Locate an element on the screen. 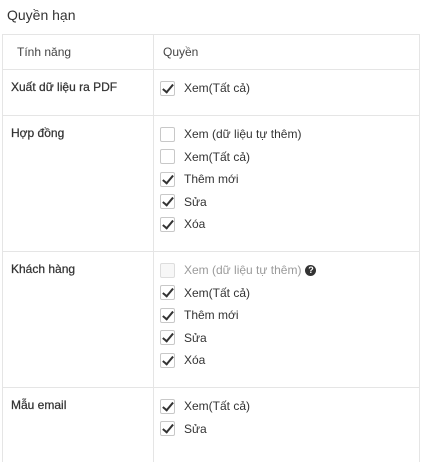 Image resolution: width=432 pixels, height=462 pixels. feature-name: Mẫu email is located at coordinates (39, 405).